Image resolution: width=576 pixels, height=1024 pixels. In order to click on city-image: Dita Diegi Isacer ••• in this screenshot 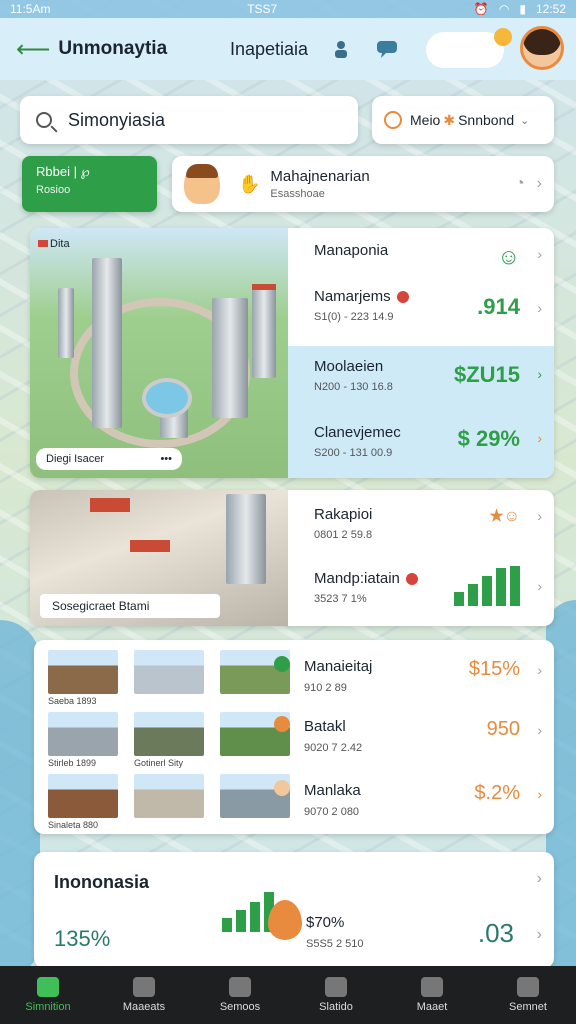, I will do `click(159, 353)`.